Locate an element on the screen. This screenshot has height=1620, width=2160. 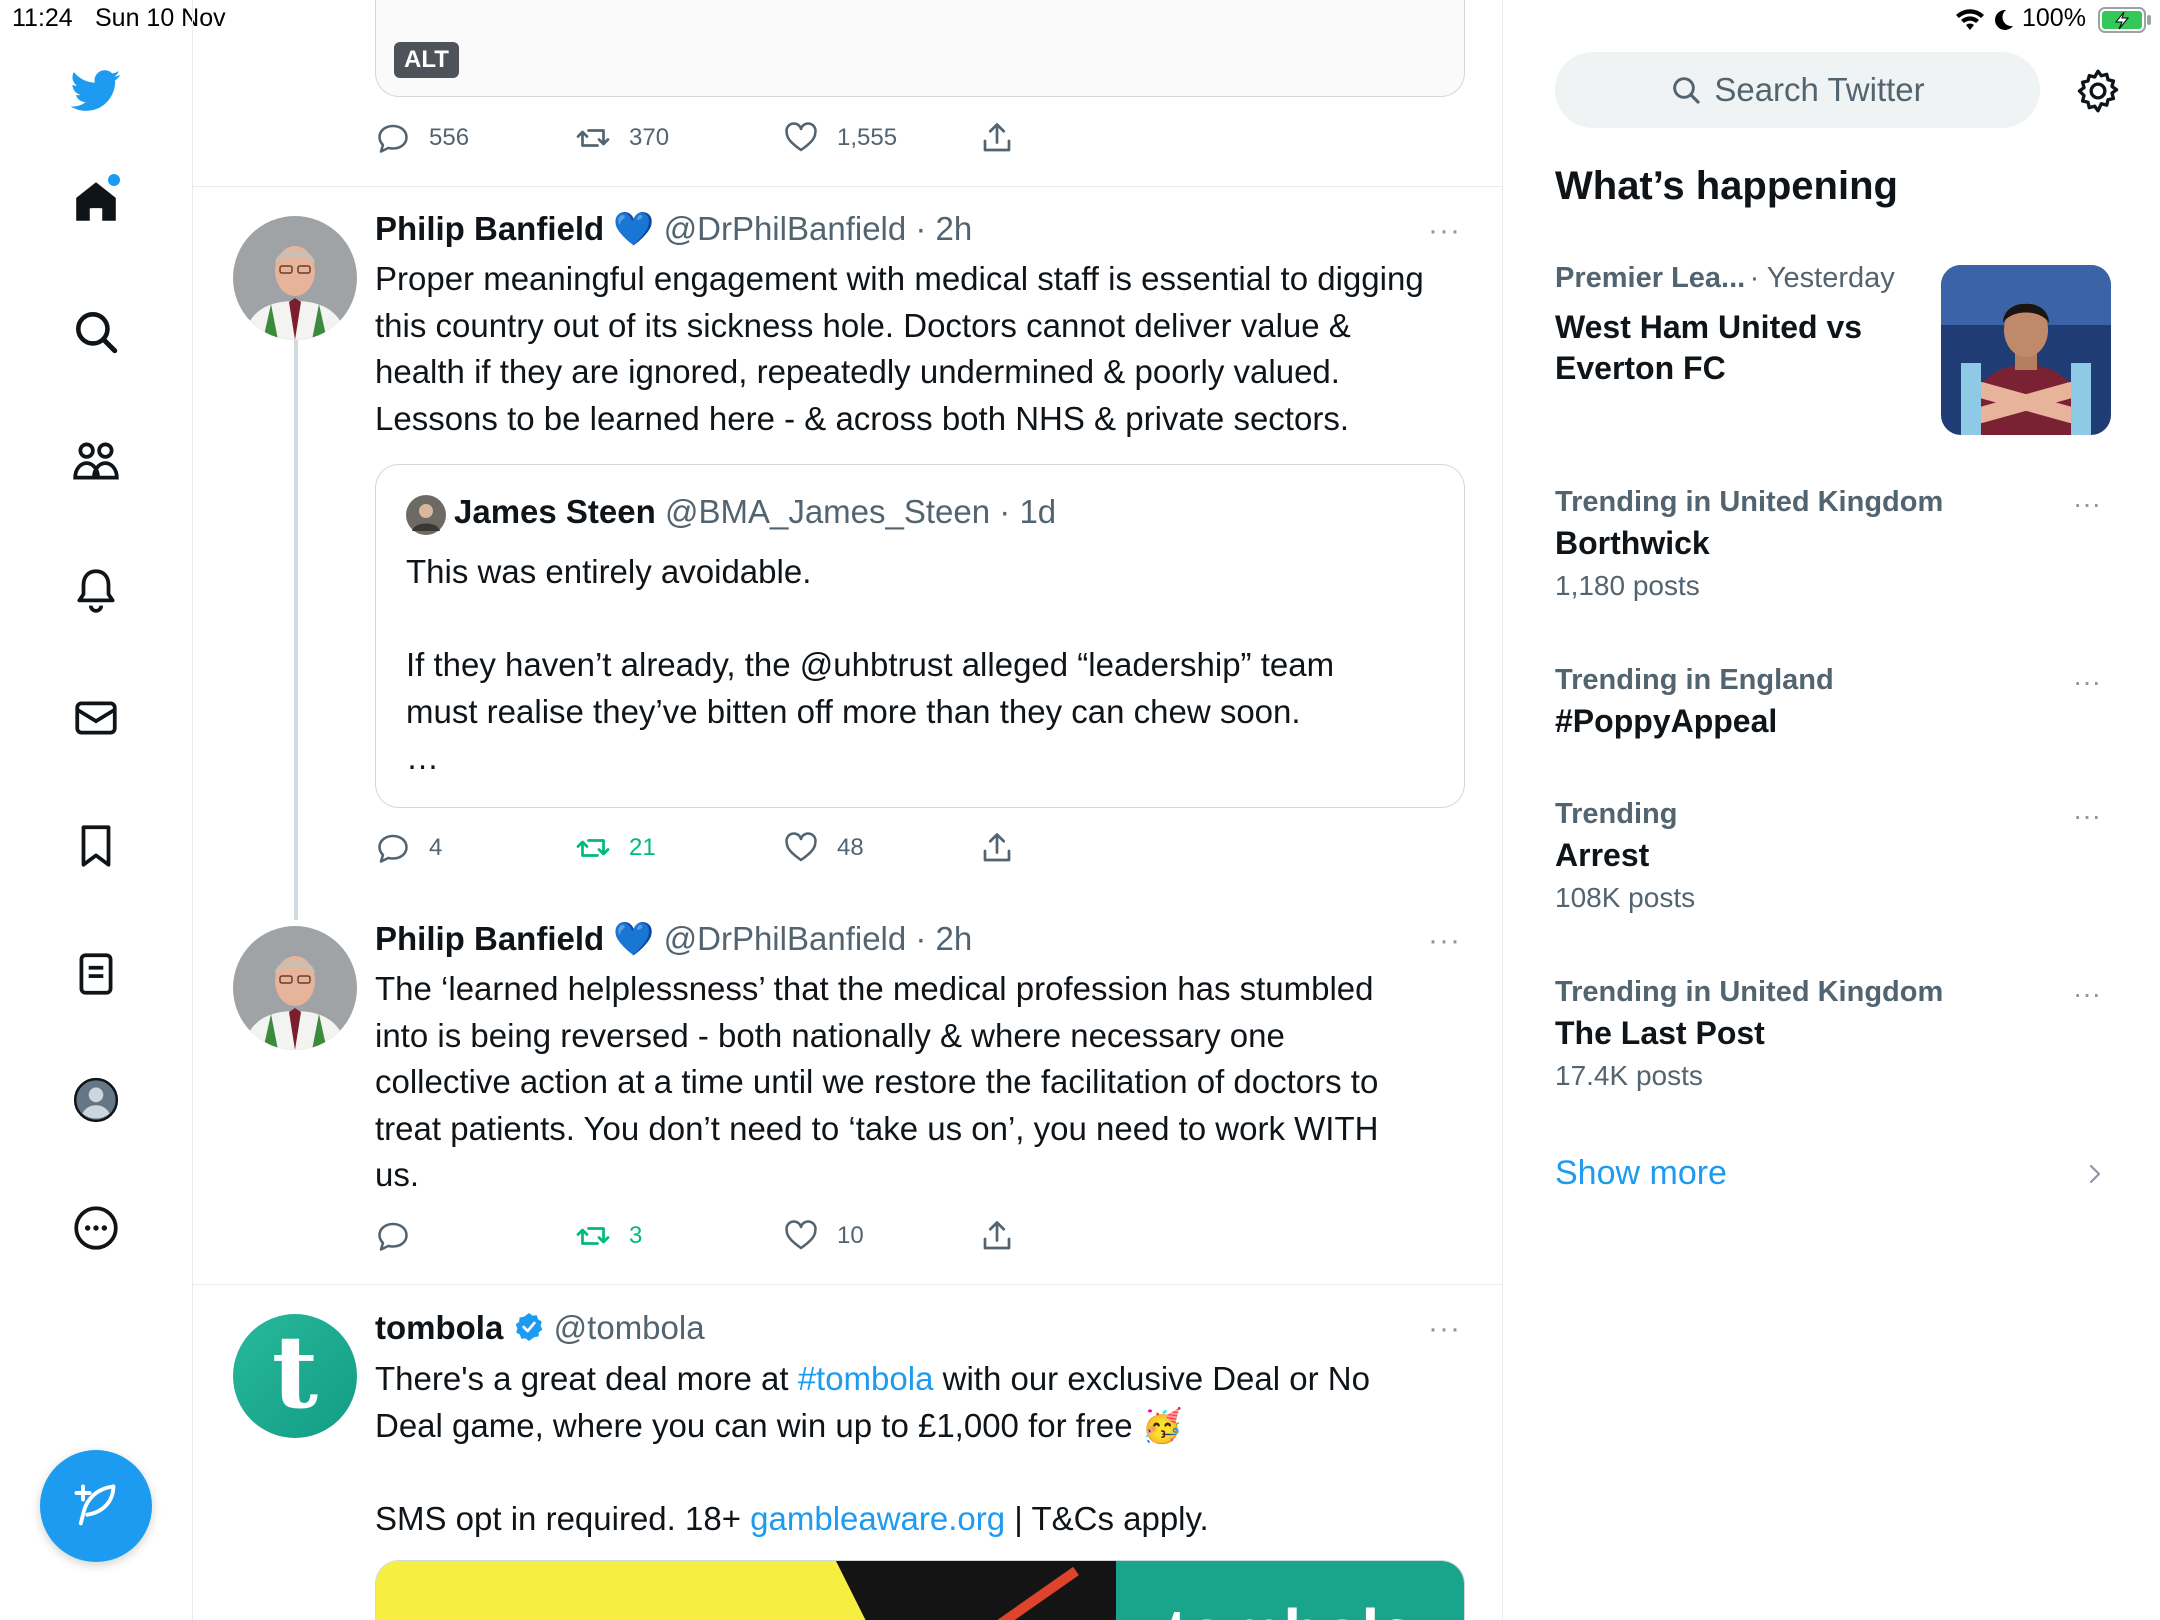
author-name: tombola is located at coordinates (439, 1327).